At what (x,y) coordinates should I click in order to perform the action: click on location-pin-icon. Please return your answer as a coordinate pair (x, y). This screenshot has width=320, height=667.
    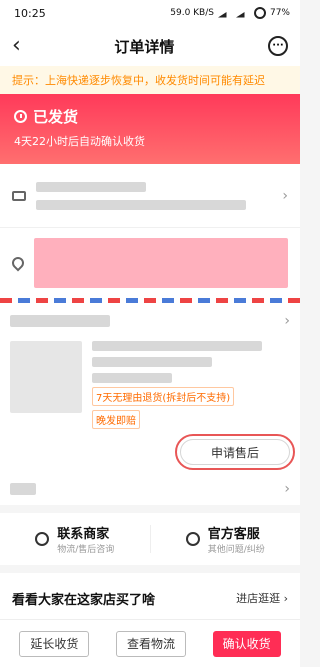
    Looking at the image, I should click on (18, 263).